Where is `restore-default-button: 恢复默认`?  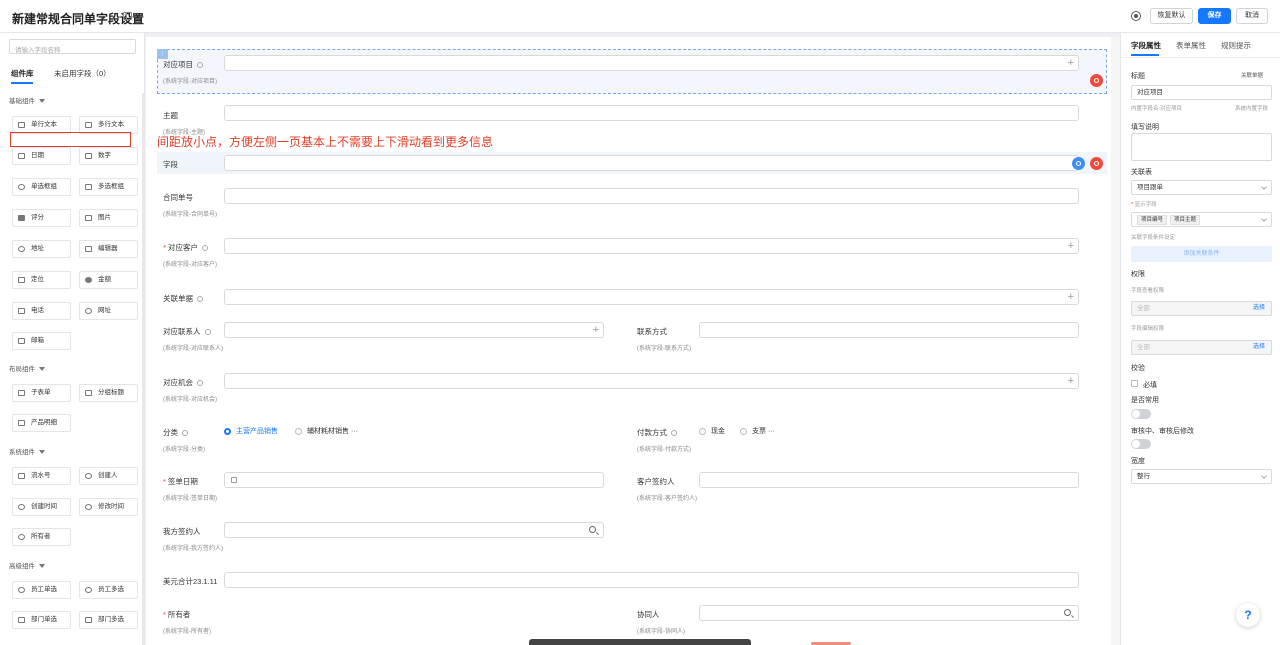
restore-default-button: 恢复默认 is located at coordinates (1171, 16).